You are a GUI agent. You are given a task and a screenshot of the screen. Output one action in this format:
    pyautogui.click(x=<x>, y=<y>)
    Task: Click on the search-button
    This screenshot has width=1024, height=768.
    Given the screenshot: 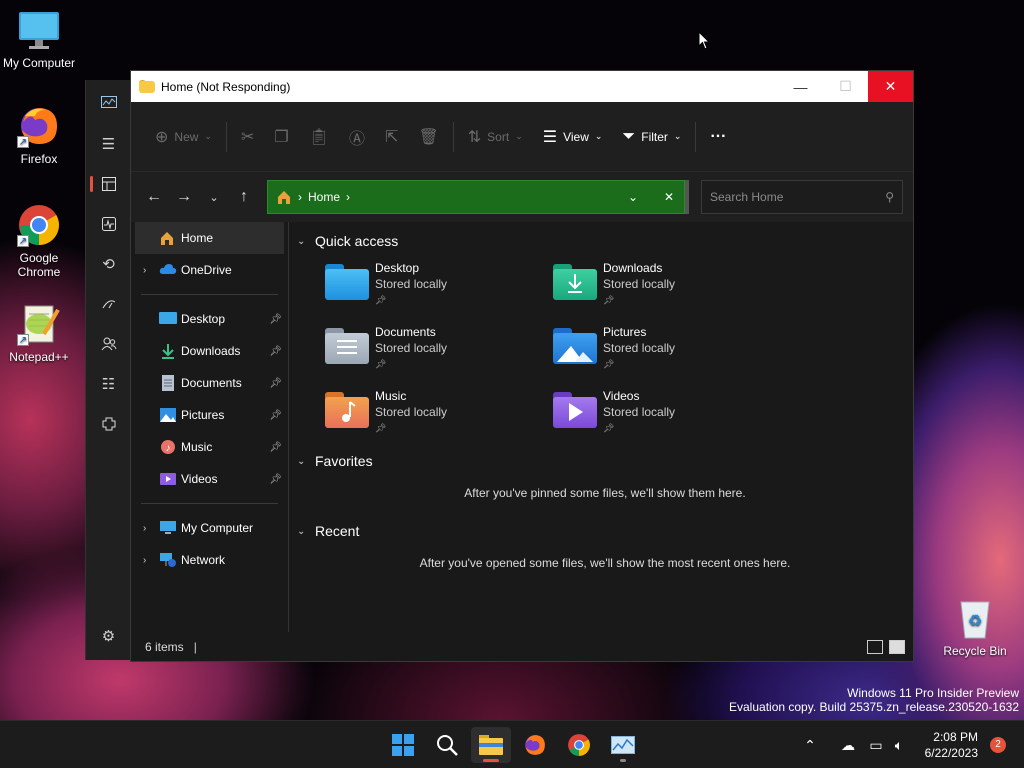 What is the action you would take?
    pyautogui.click(x=447, y=745)
    